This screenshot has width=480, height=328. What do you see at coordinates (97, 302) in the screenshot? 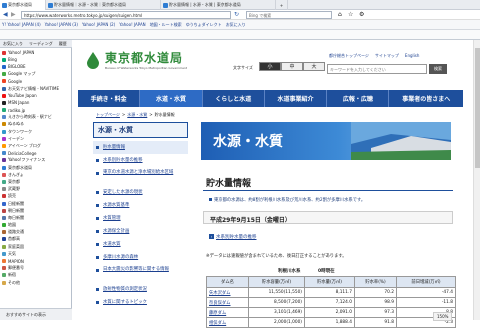
I see `bullet-square-icon` at bounding box center [97, 302].